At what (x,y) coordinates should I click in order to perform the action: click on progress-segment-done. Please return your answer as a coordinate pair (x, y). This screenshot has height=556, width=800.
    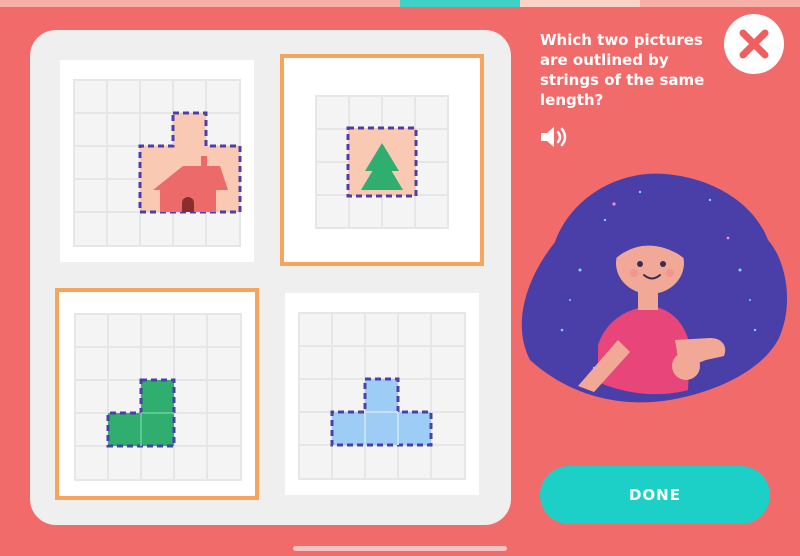
    Looking at the image, I should click on (200, 3).